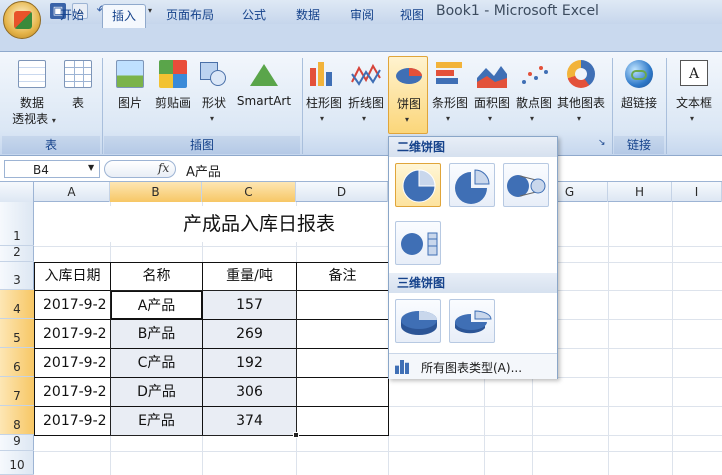  What do you see at coordinates (17, 396) in the screenshot?
I see `row-number: 7` at bounding box center [17, 396].